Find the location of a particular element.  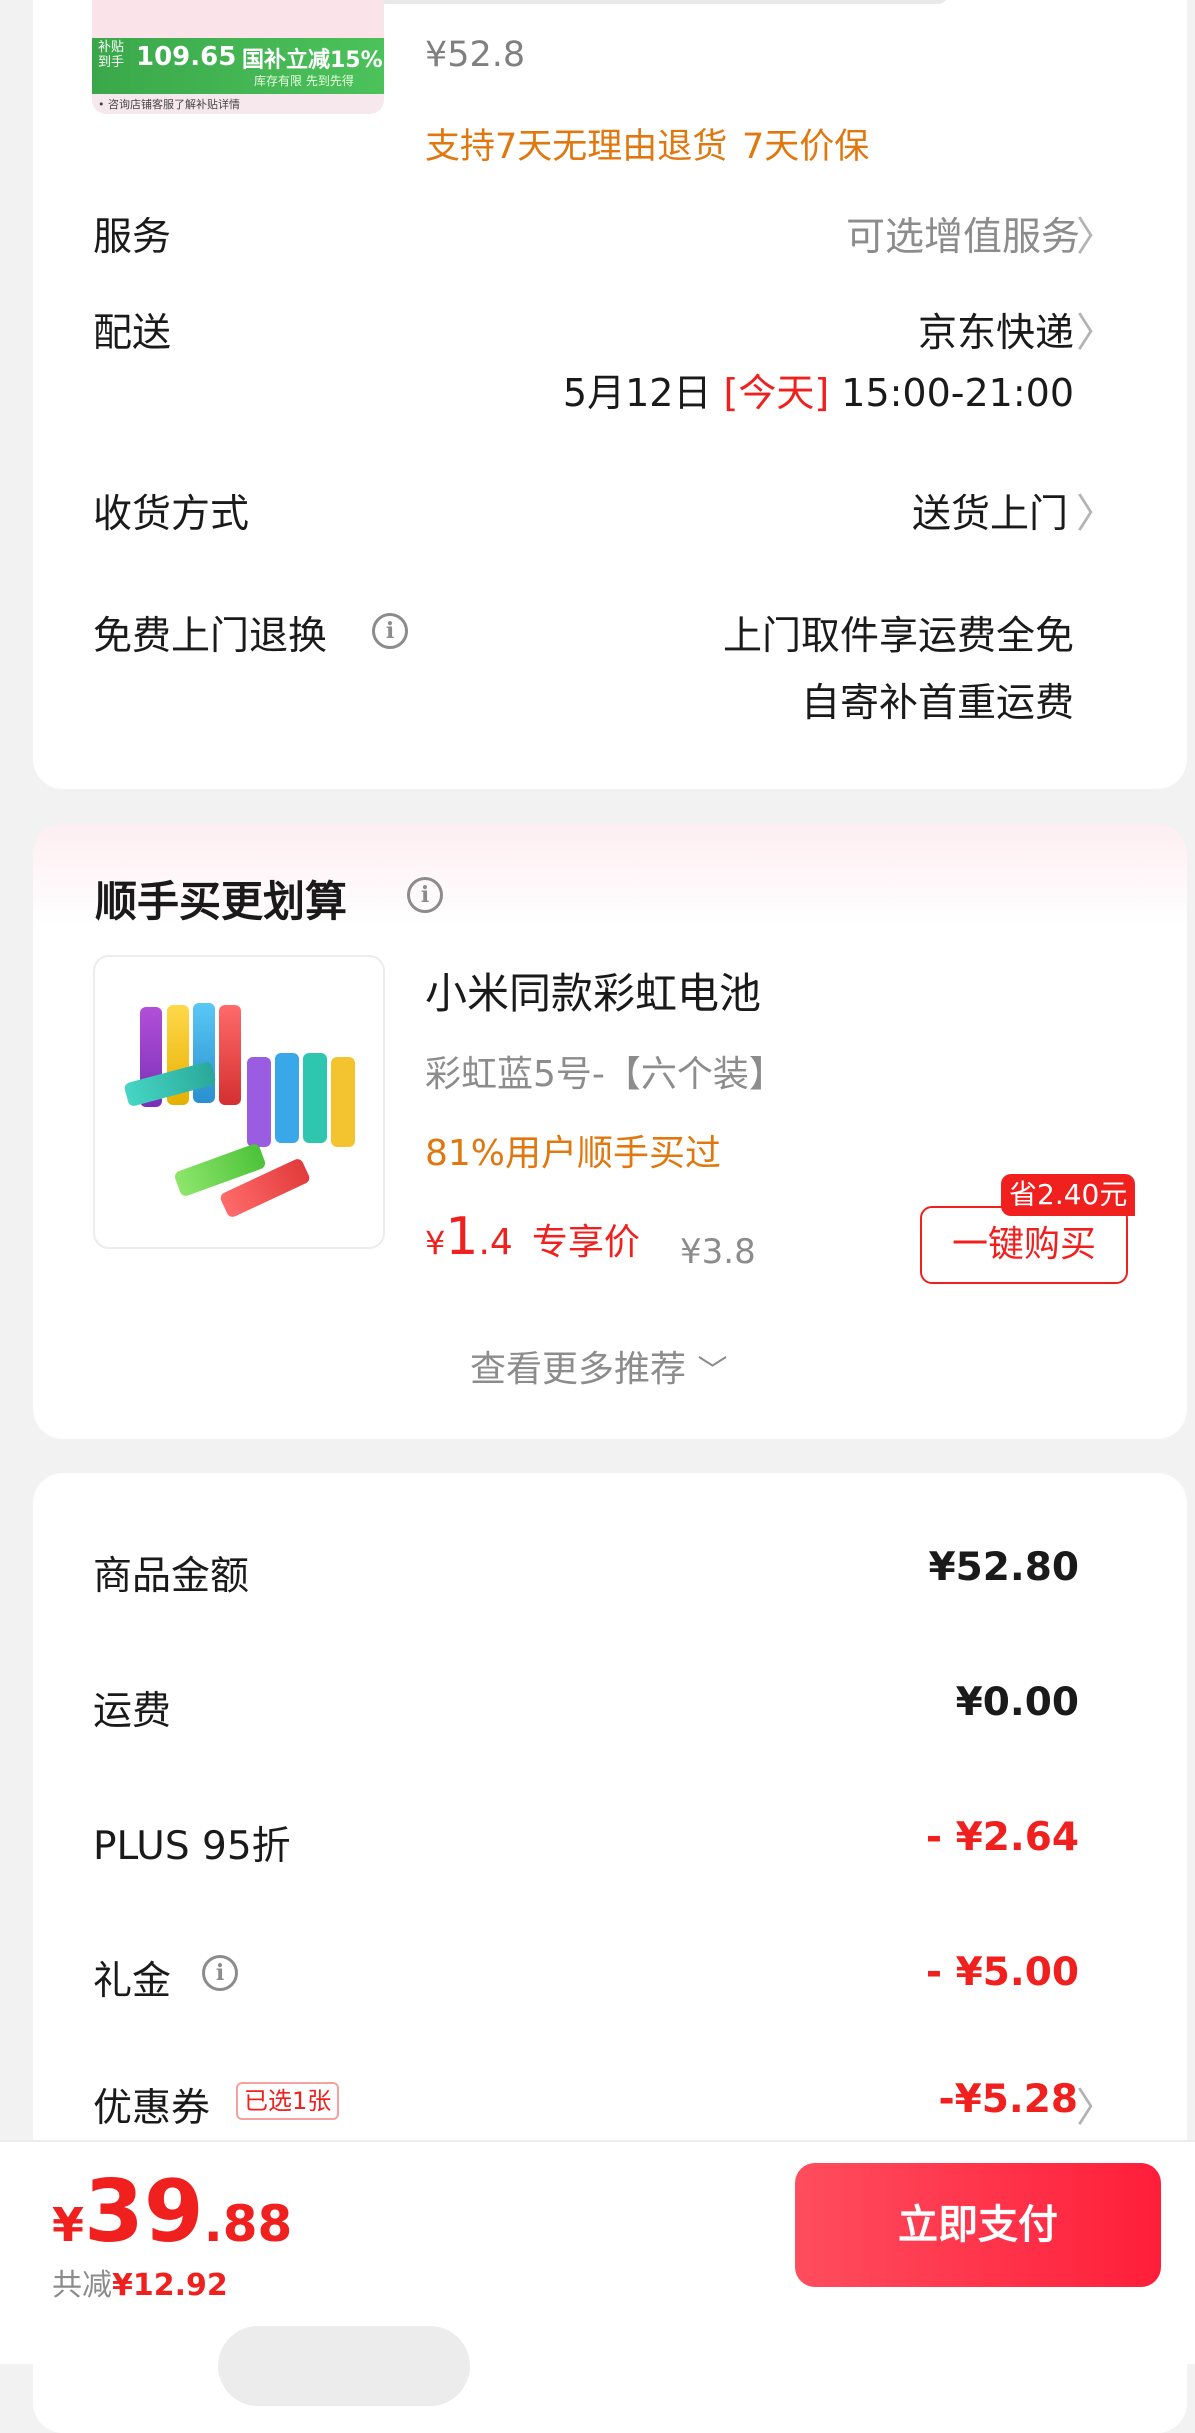

banner-gov-label: 国补立减15% is located at coordinates (312, 60).